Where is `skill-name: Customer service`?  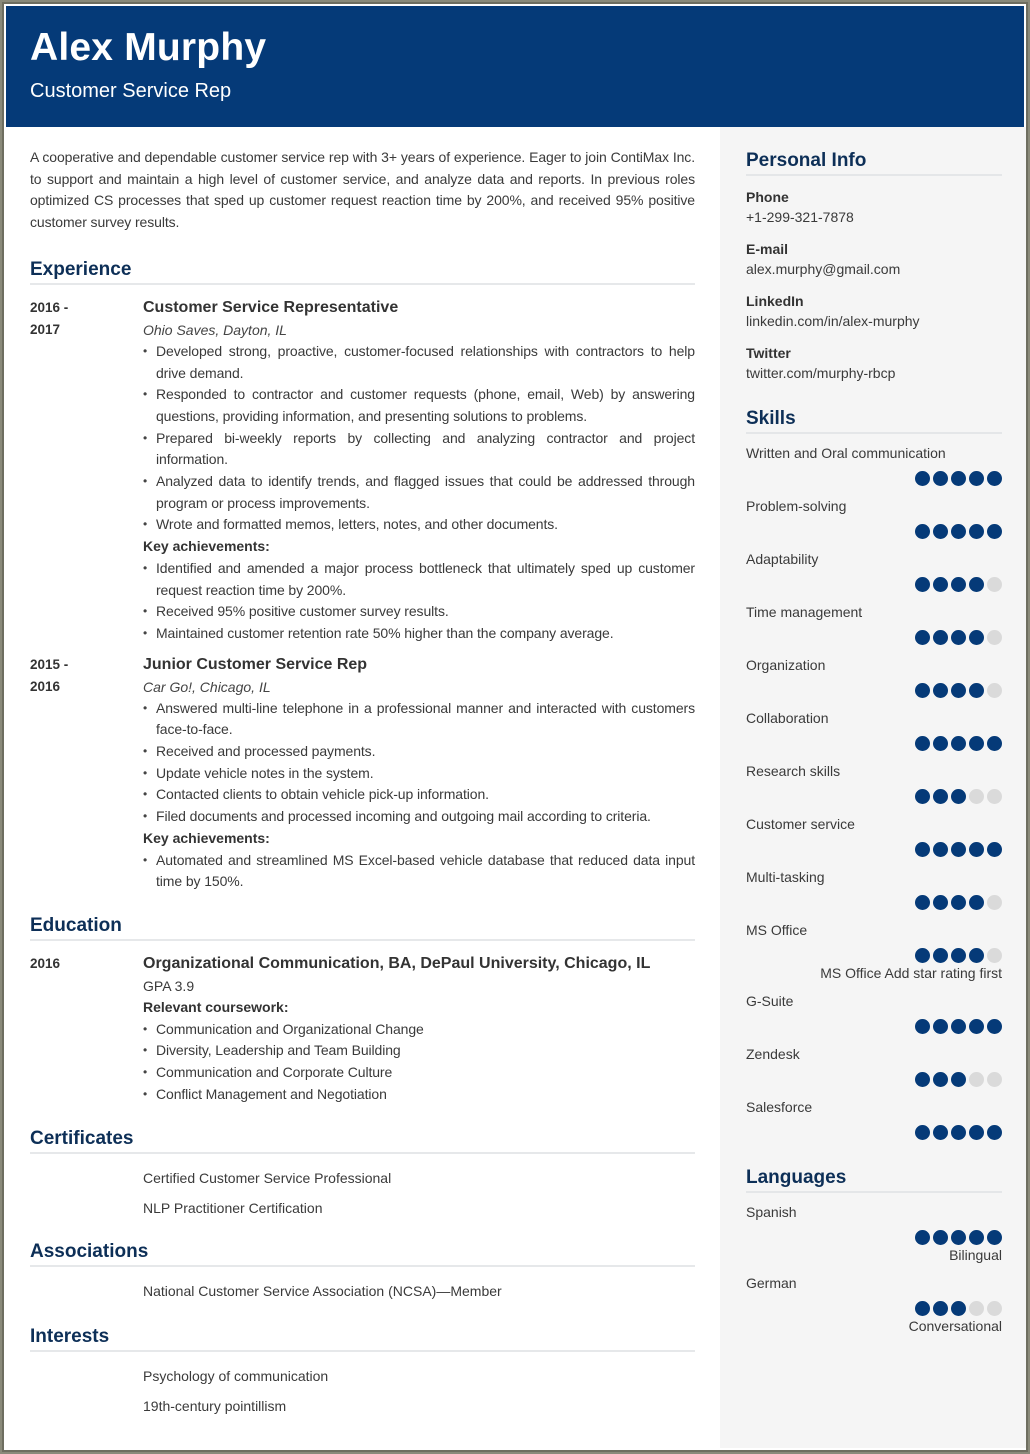 skill-name: Customer service is located at coordinates (800, 824).